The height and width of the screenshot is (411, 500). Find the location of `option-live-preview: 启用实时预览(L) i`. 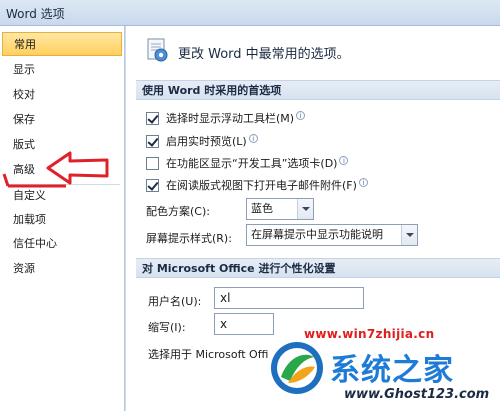

option-live-preview: 启用实时预览(L) i is located at coordinates (202, 141).